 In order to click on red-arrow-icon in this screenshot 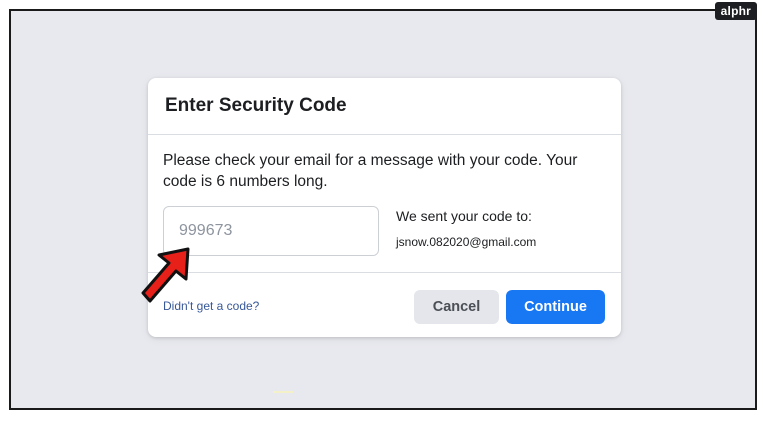, I will do `click(165, 275)`.